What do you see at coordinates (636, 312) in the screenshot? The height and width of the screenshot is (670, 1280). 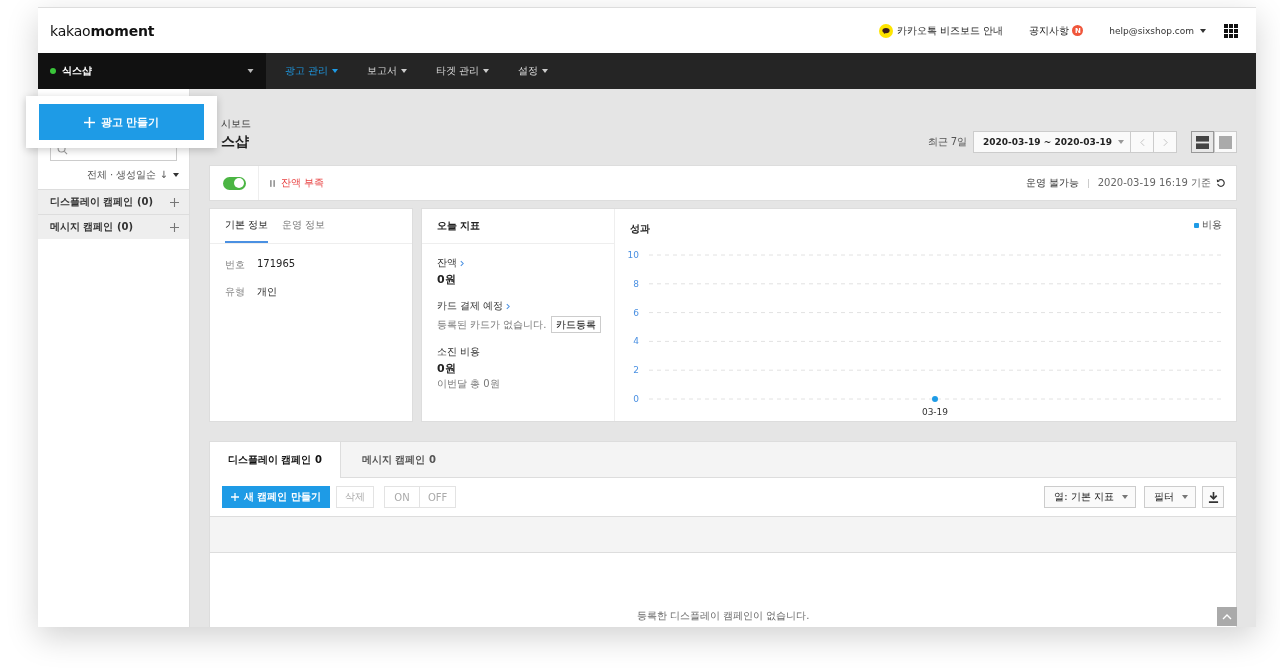 I see `y-tick-label: 6` at bounding box center [636, 312].